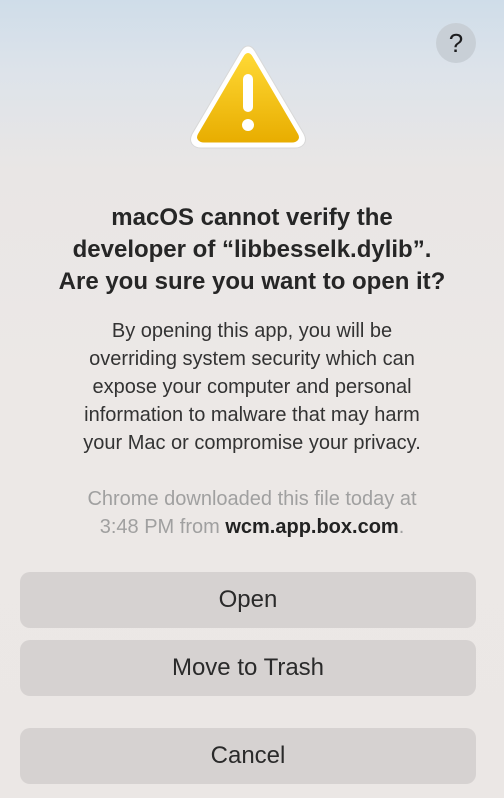 This screenshot has width=504, height=798. I want to click on dialog-title-line: macOS cannot verify the, so click(252, 217).